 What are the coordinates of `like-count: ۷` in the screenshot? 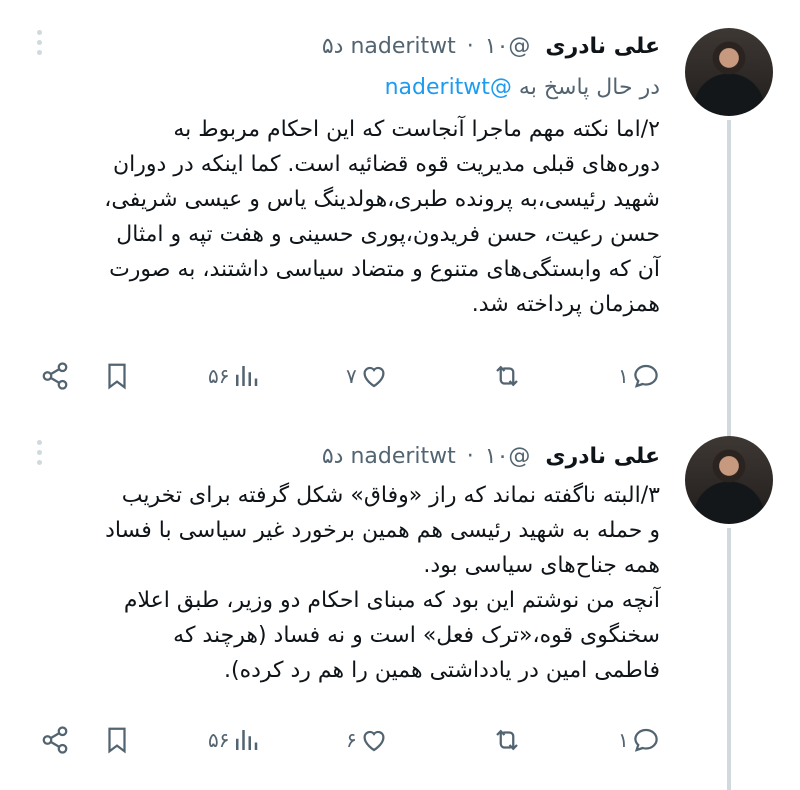 It's located at (351, 376).